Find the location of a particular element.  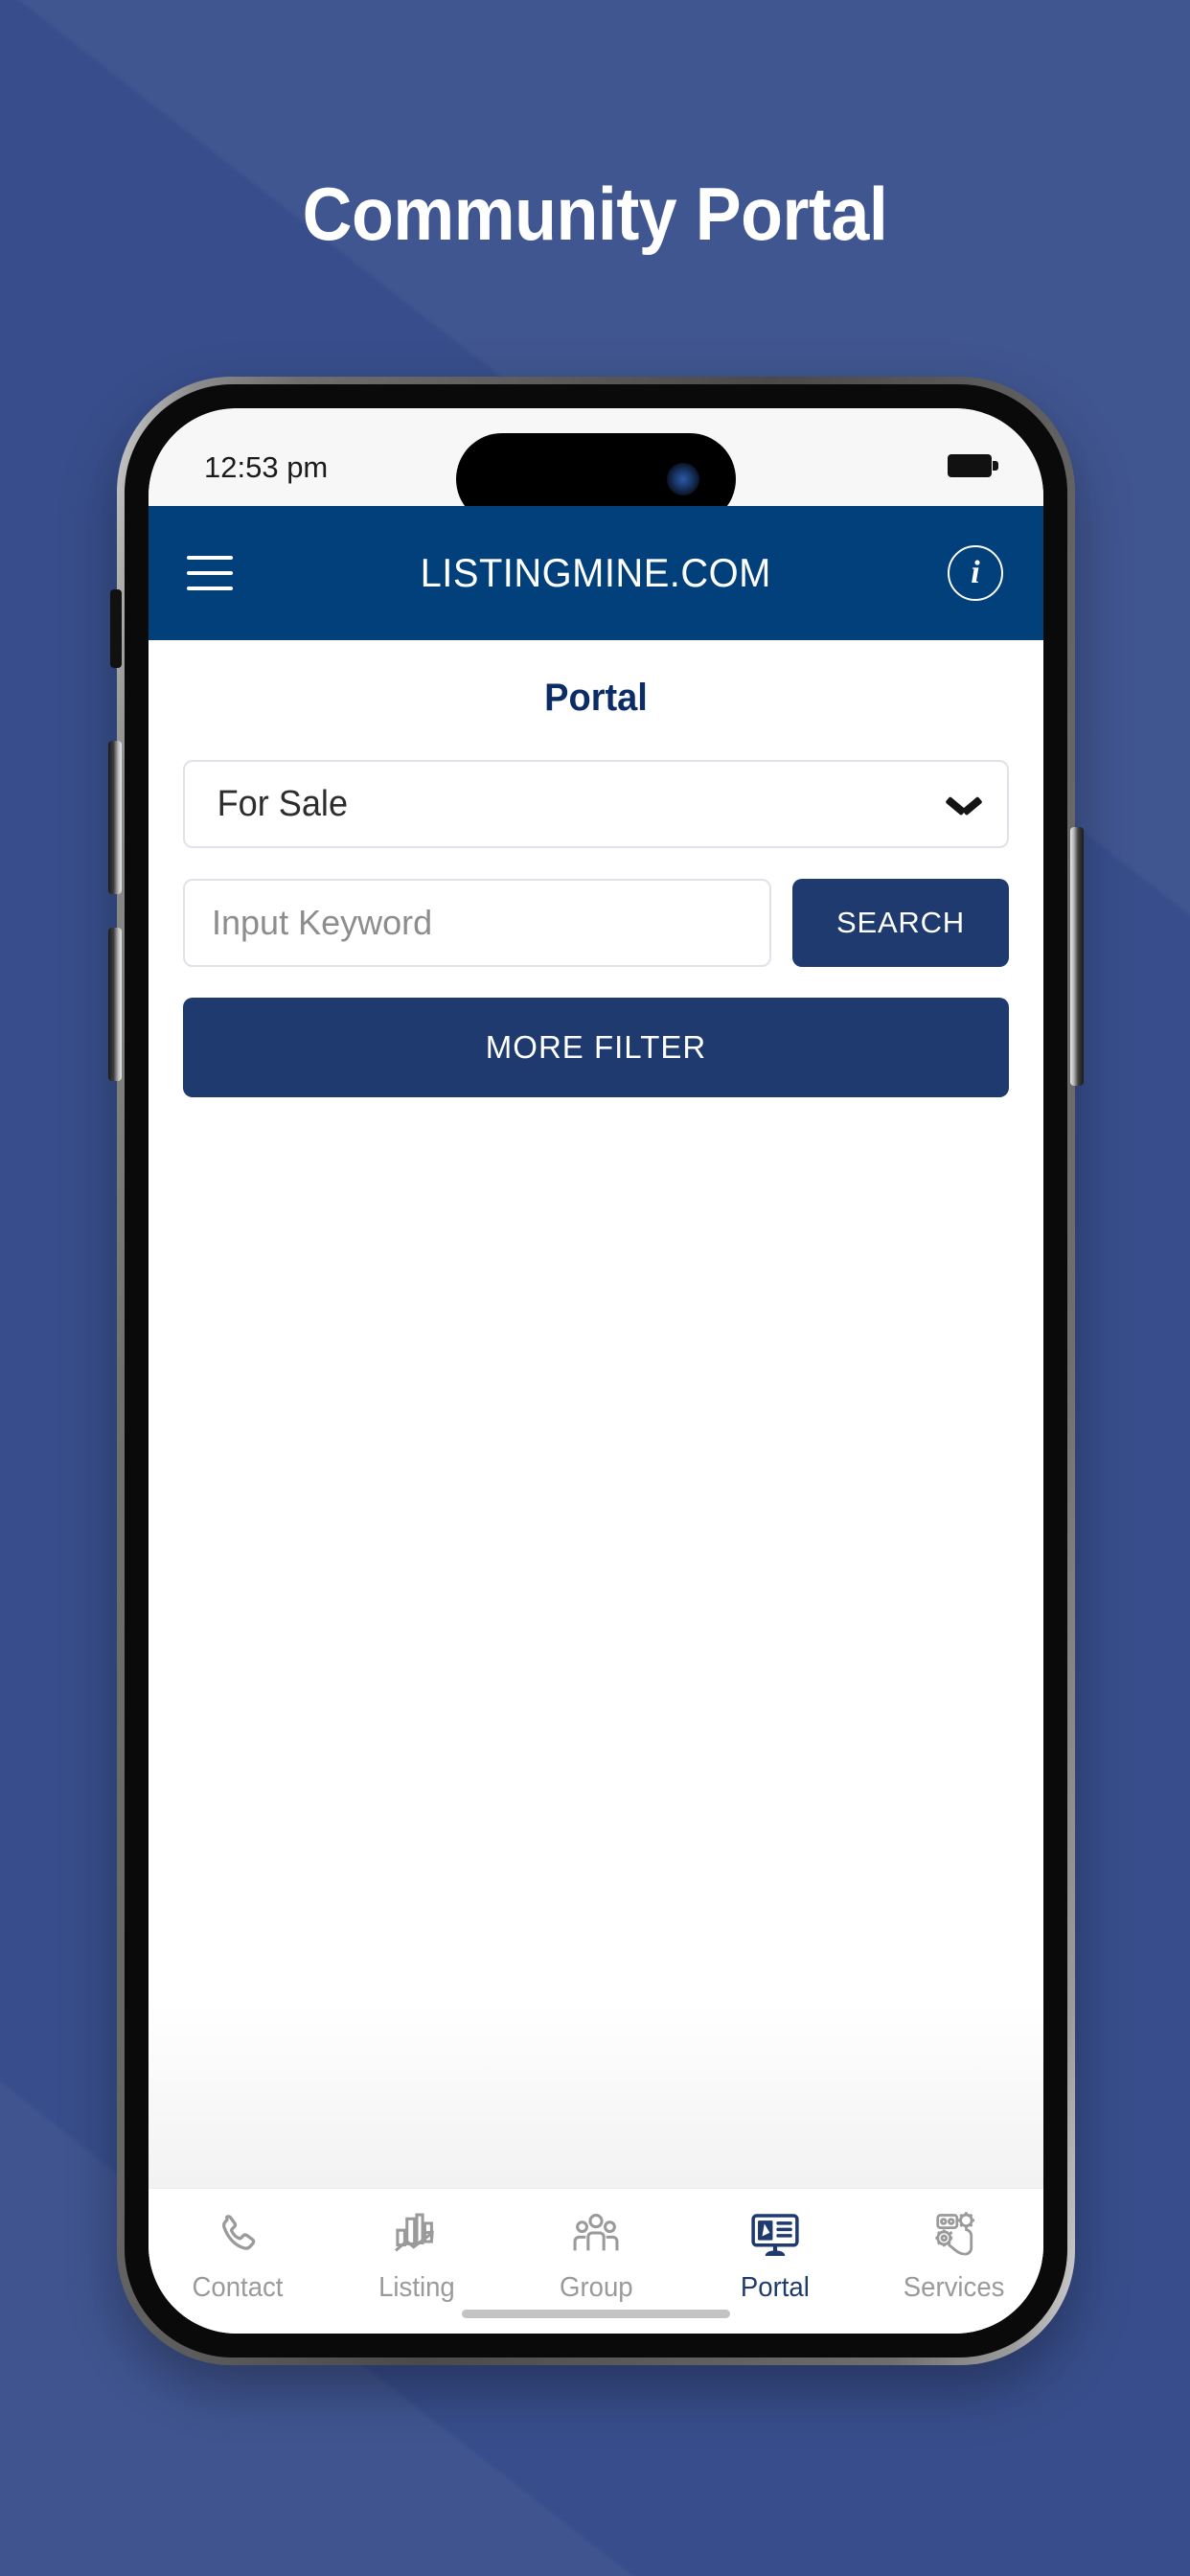

app-header: LISTINGMINE.COM i is located at coordinates (596, 573).